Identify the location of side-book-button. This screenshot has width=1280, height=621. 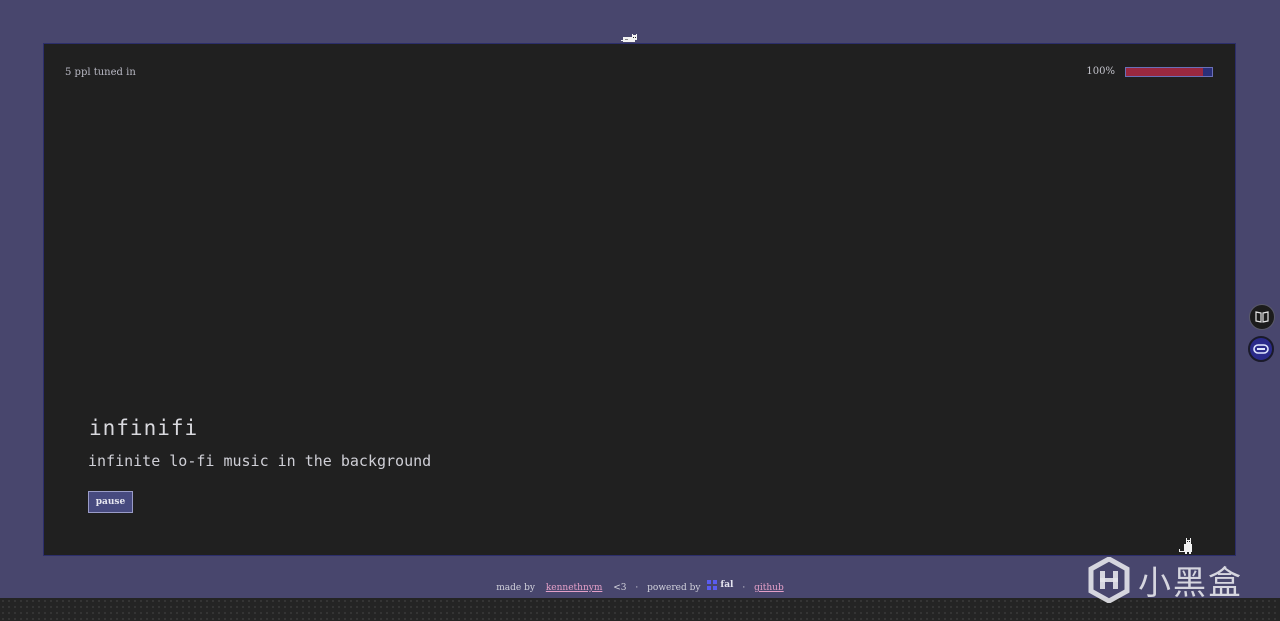
(1262, 317).